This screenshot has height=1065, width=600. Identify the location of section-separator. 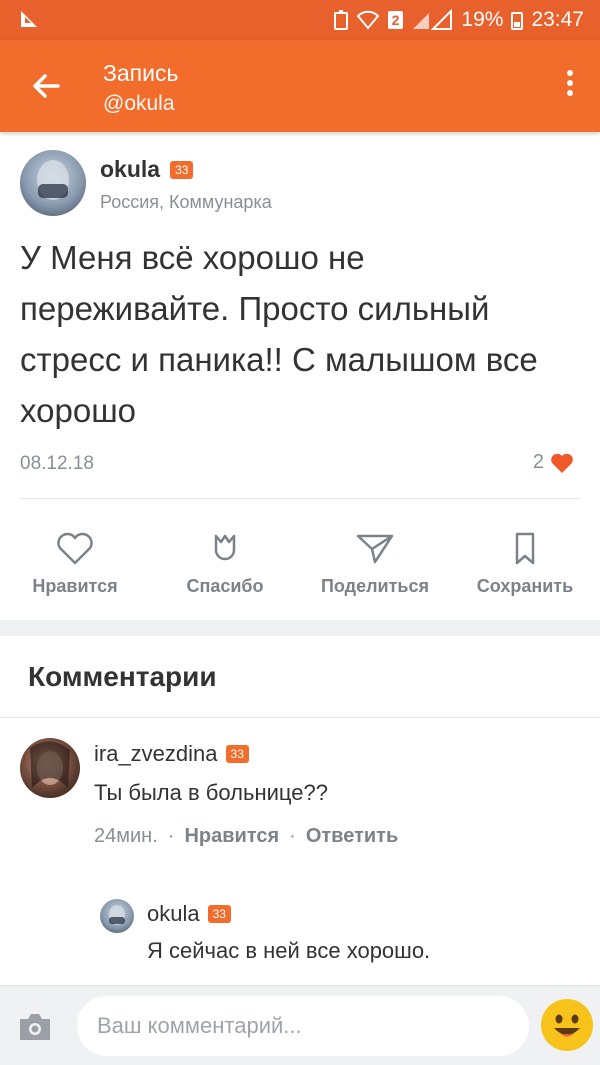
(300, 628).